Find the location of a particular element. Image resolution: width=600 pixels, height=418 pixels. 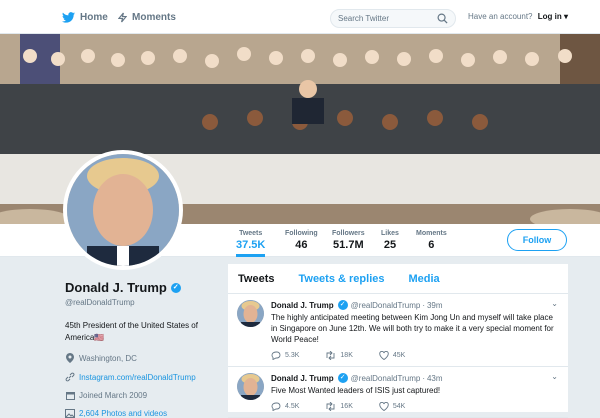

tweet-time: 43m is located at coordinates (435, 378).